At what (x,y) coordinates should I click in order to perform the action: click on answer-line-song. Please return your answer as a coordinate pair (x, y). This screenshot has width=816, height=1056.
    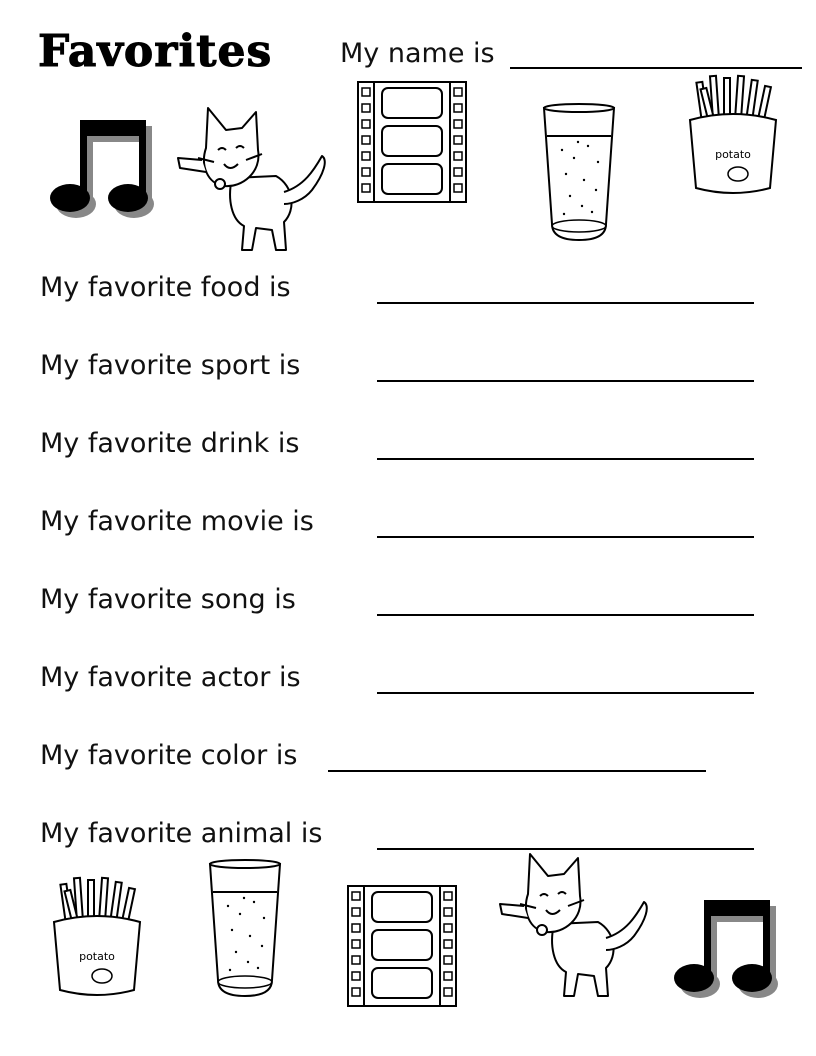
    Looking at the image, I should click on (565, 615).